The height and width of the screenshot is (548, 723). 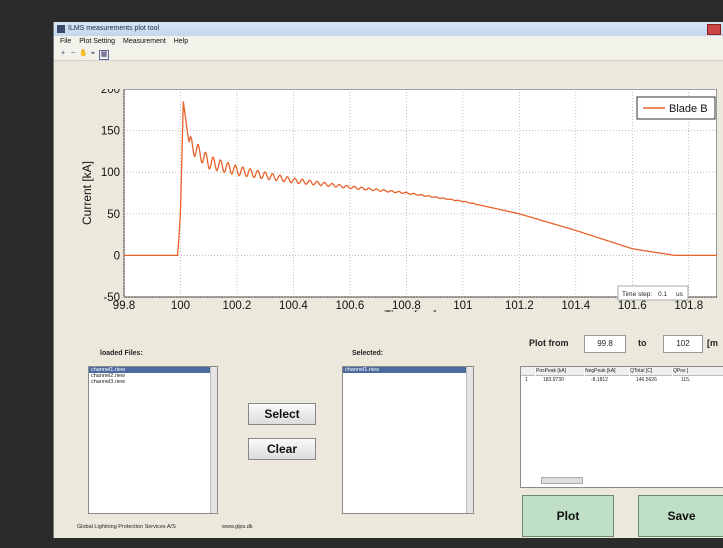 What do you see at coordinates (282, 449) in the screenshot?
I see `clear-button: Clear` at bounding box center [282, 449].